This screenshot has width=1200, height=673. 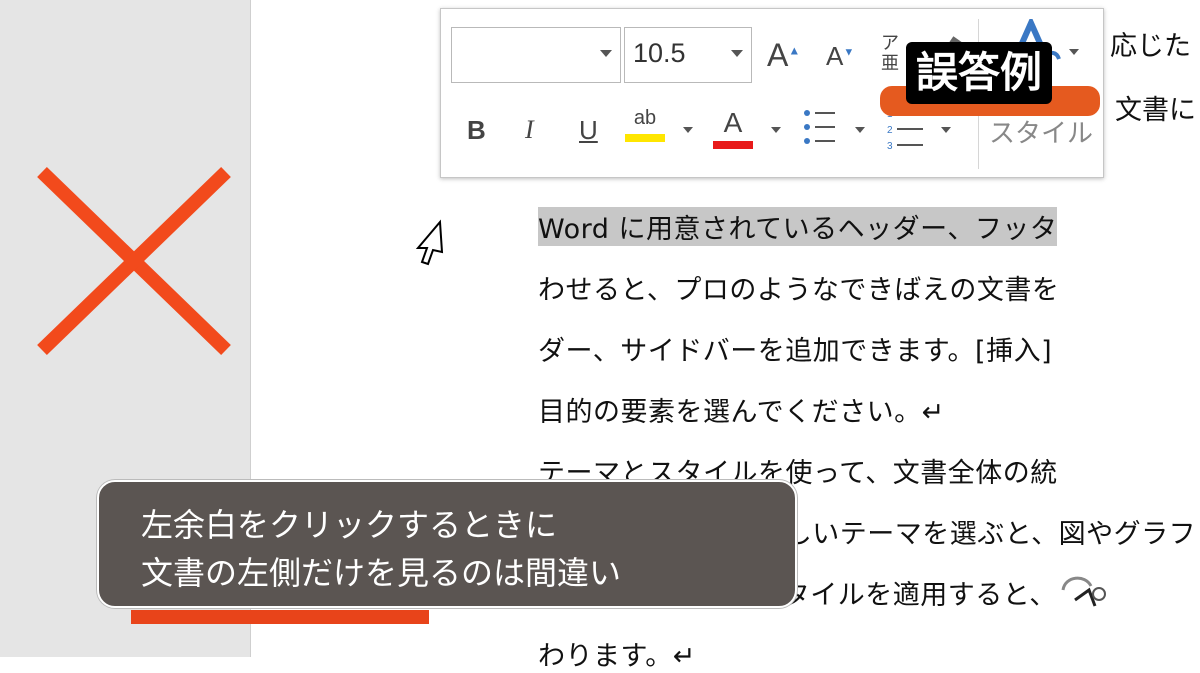 What do you see at coordinates (835, 56) in the screenshot?
I see `shrink-font-label: A` at bounding box center [835, 56].